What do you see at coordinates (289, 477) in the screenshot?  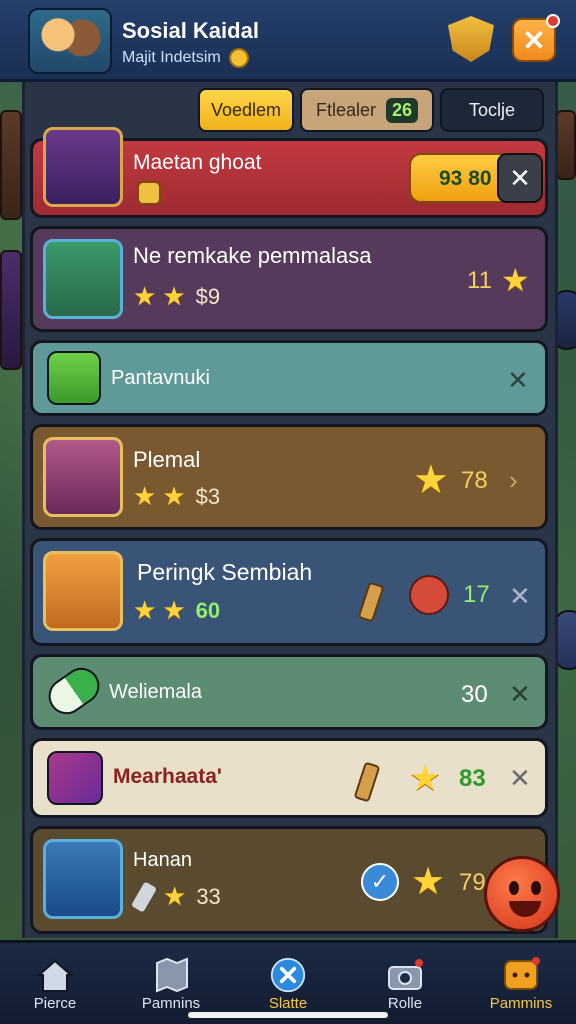 I see `list-item: Plemal ★ ★ $3 ★ 78 ›` at bounding box center [289, 477].